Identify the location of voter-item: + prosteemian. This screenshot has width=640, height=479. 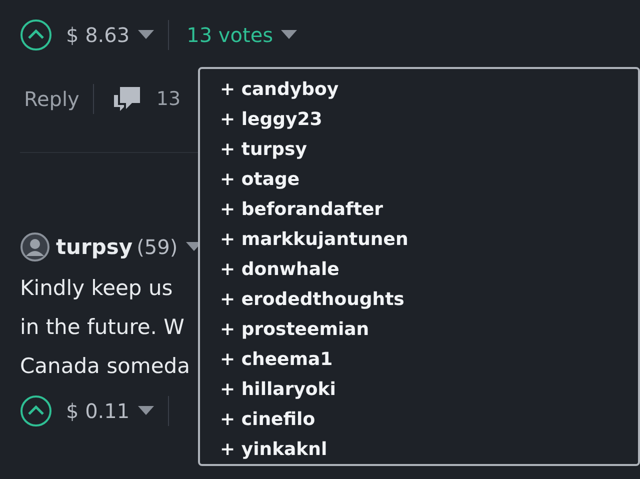
(429, 330).